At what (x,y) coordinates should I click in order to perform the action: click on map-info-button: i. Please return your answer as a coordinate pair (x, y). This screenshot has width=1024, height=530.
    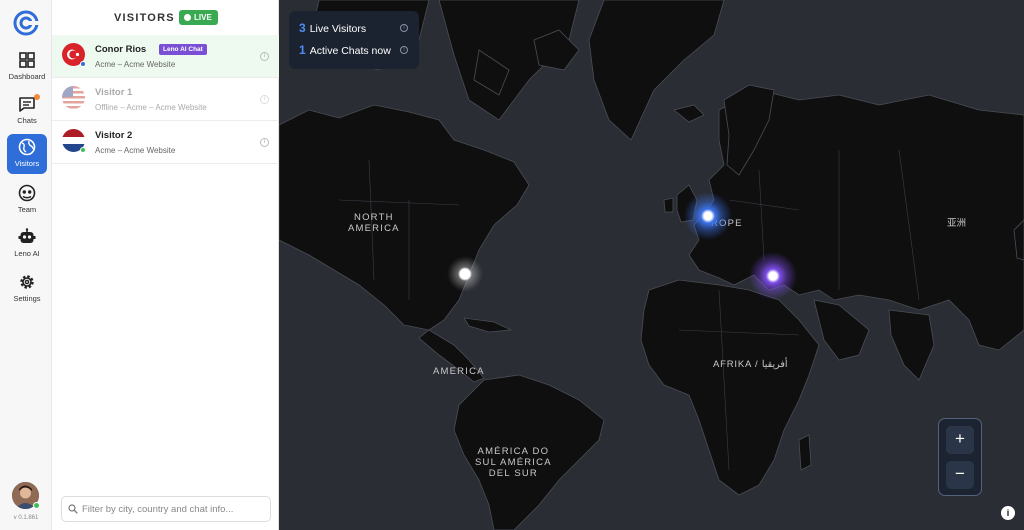
    Looking at the image, I should click on (1008, 513).